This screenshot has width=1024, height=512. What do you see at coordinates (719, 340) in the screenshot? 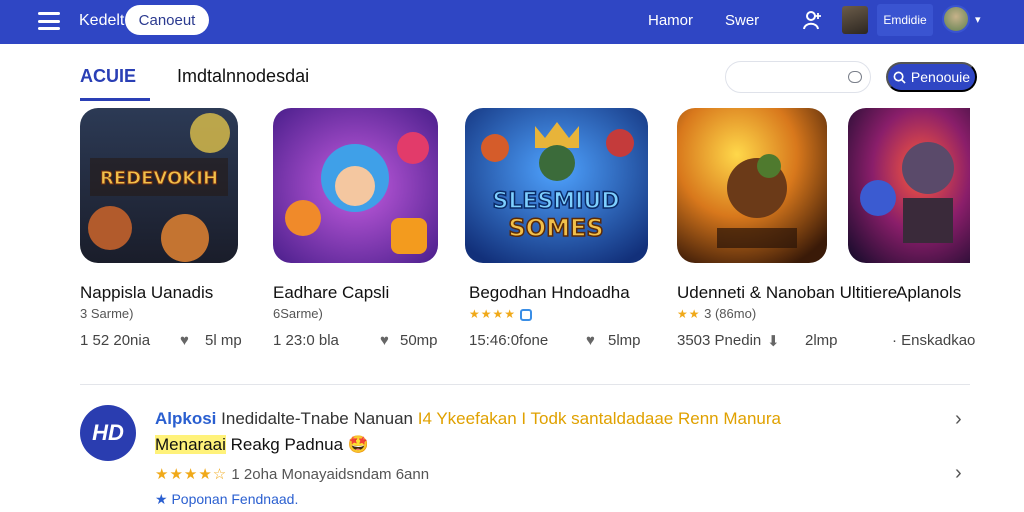
I see `card-stat: 3503 Pnedin` at bounding box center [719, 340].